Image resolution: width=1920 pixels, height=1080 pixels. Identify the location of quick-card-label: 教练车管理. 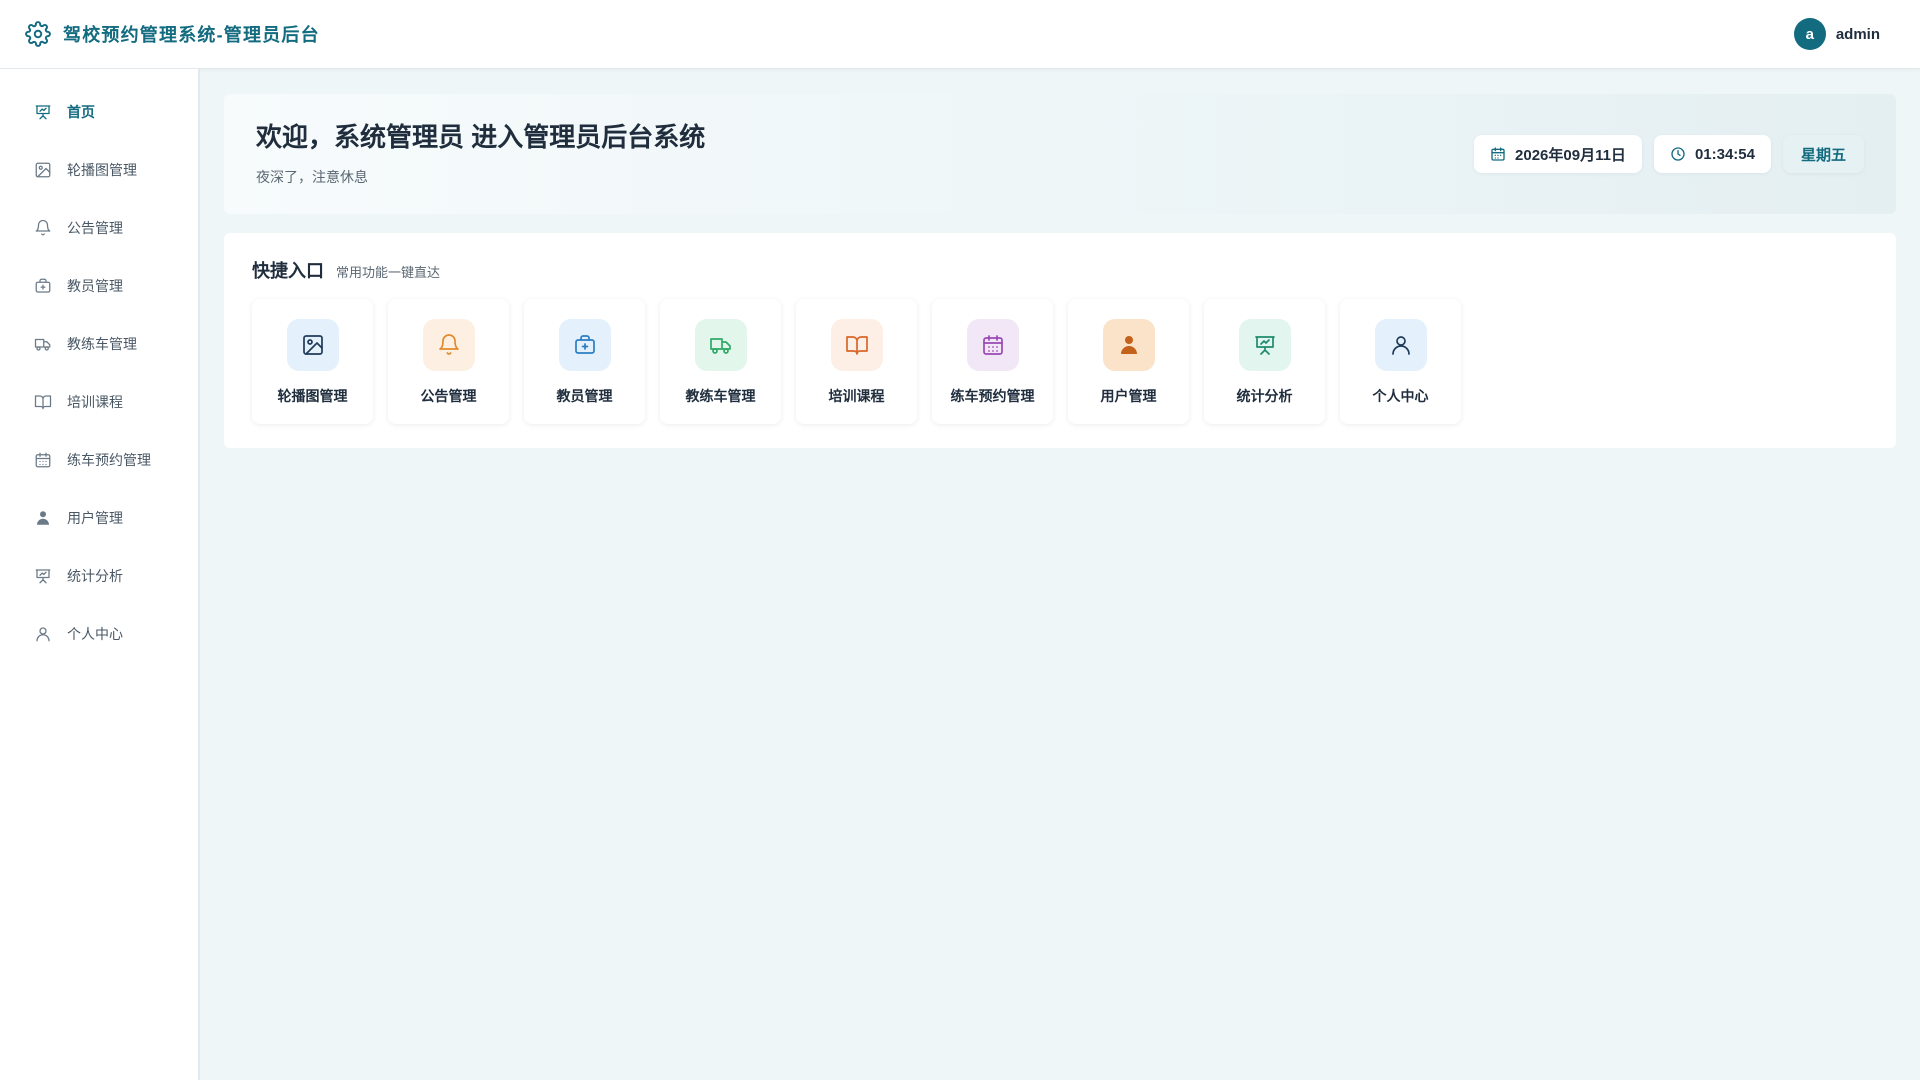
(720, 396).